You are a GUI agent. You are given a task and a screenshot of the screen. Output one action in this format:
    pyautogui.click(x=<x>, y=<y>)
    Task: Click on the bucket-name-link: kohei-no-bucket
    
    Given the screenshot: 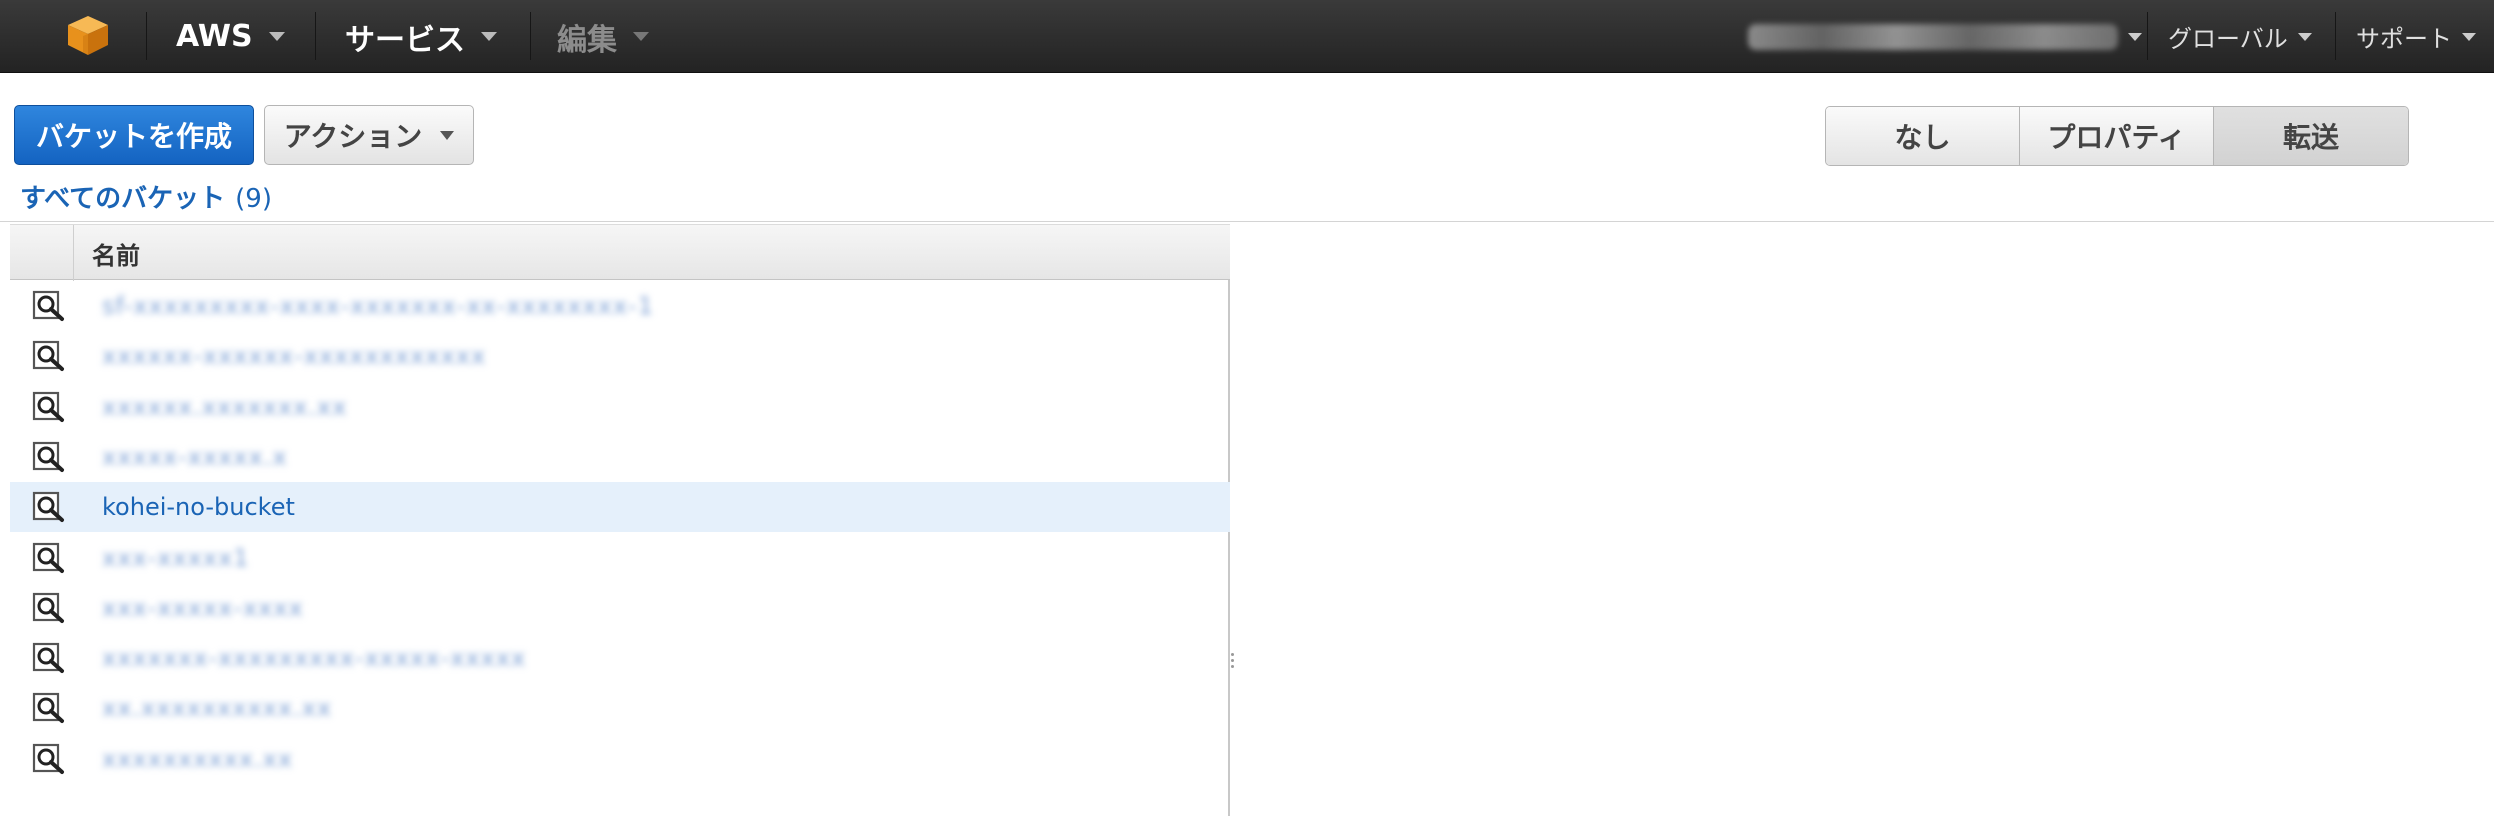 What is the action you would take?
    pyautogui.click(x=198, y=507)
    